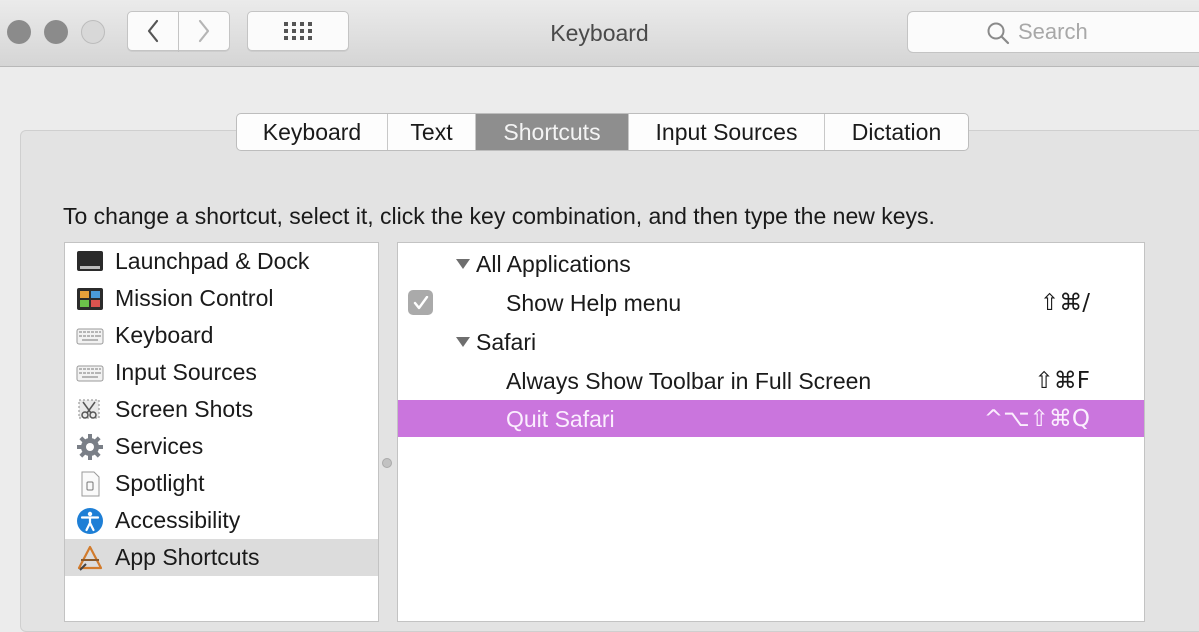  I want to click on tab-input-sources: Input Sources, so click(727, 132).